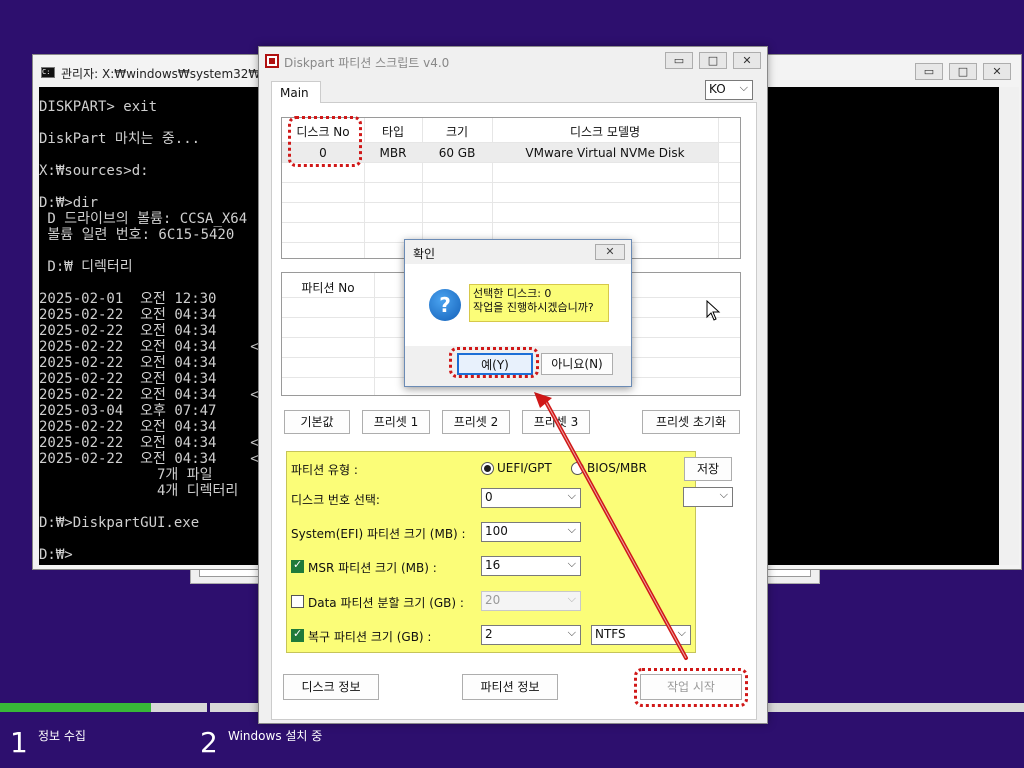  What do you see at coordinates (296, 92) in the screenshot?
I see `tab-main: Main` at bounding box center [296, 92].